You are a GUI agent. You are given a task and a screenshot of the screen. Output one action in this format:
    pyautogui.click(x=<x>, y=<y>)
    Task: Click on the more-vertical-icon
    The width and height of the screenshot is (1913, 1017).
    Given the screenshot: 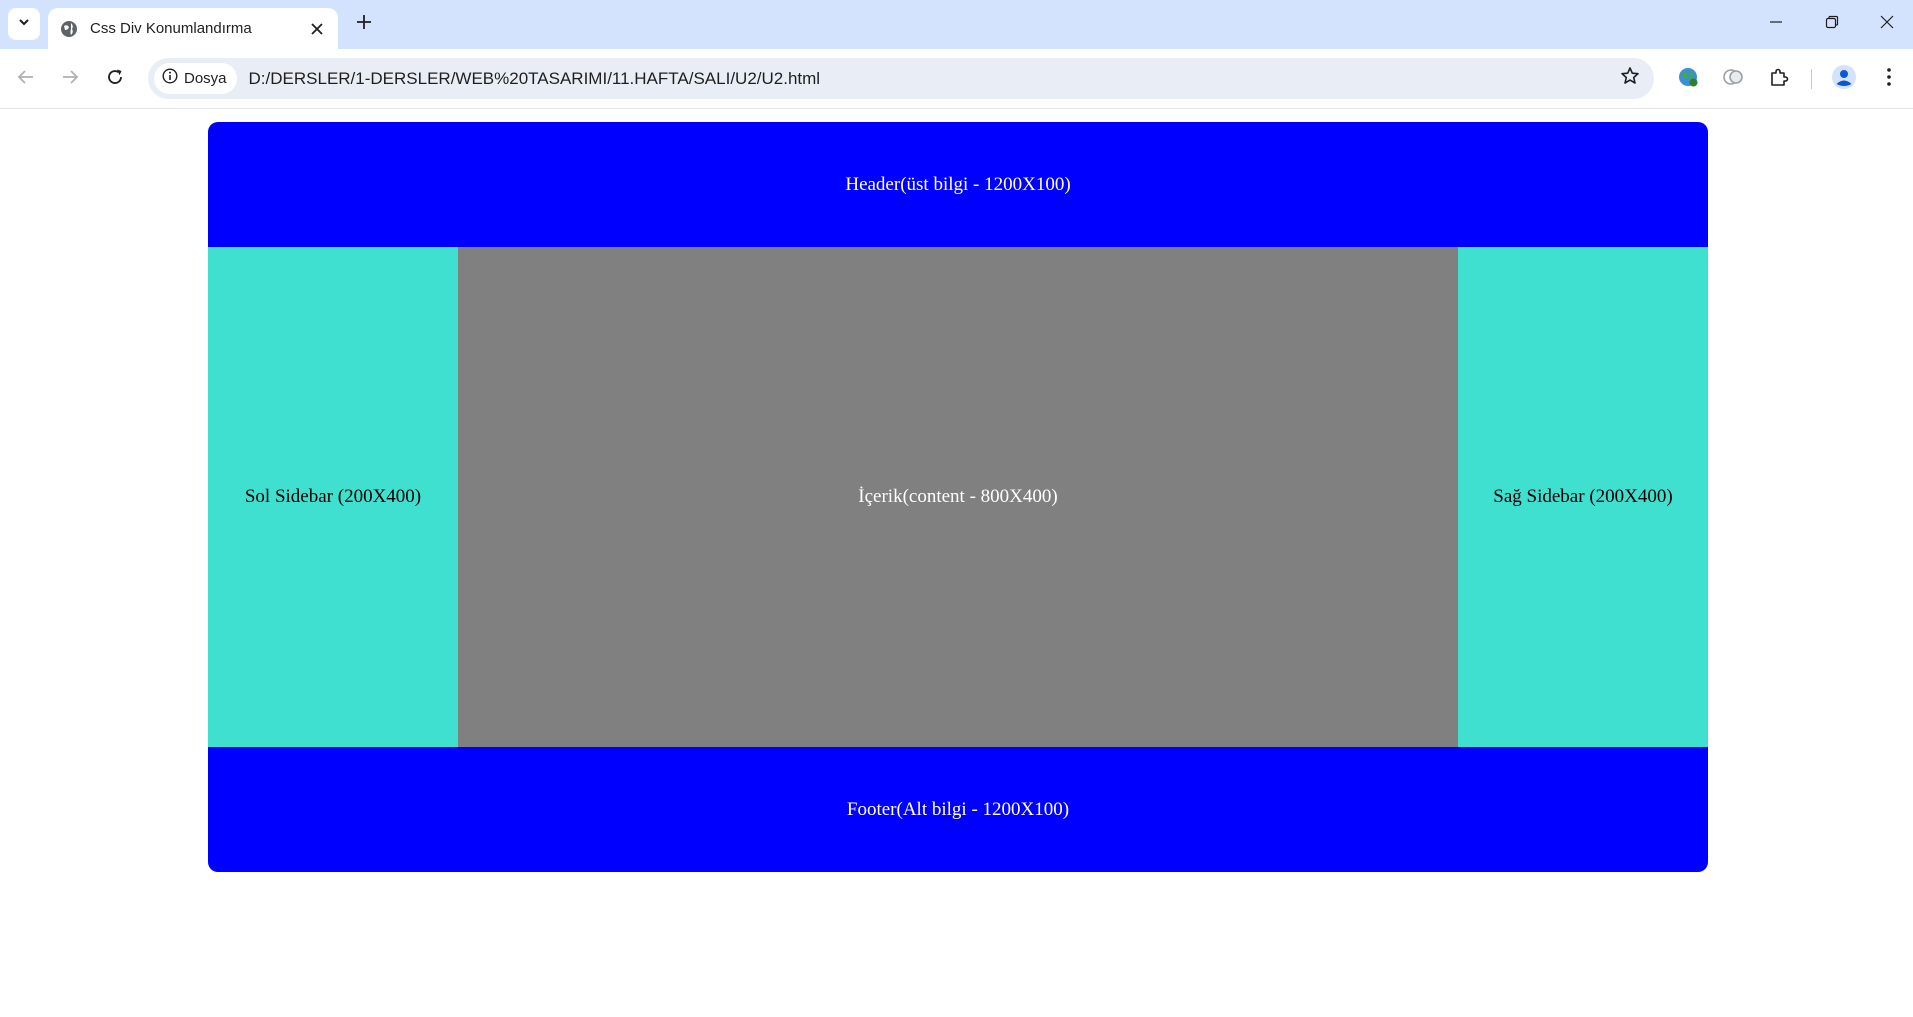 What is the action you would take?
    pyautogui.click(x=1889, y=79)
    